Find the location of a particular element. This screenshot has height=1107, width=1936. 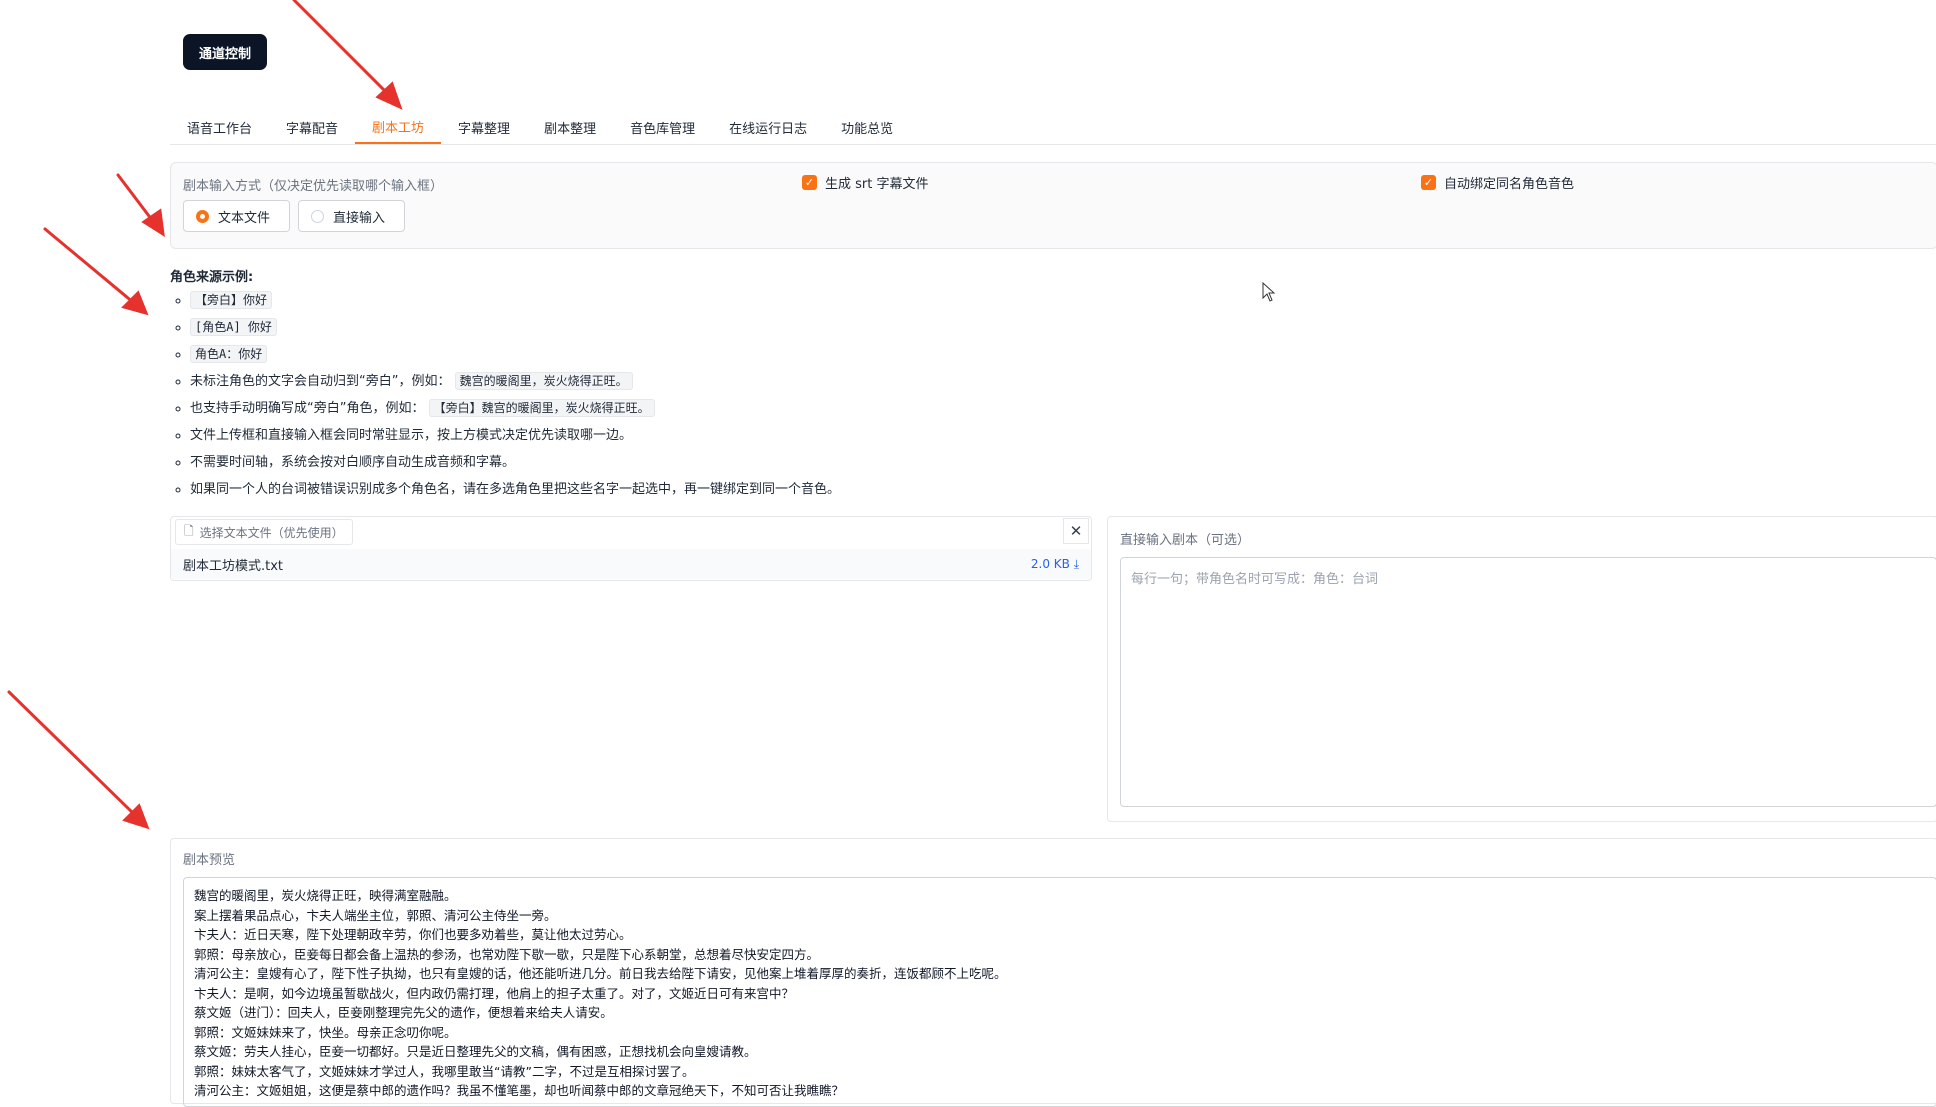

tab-script-workshop: 剧本工坊 is located at coordinates (398, 127).